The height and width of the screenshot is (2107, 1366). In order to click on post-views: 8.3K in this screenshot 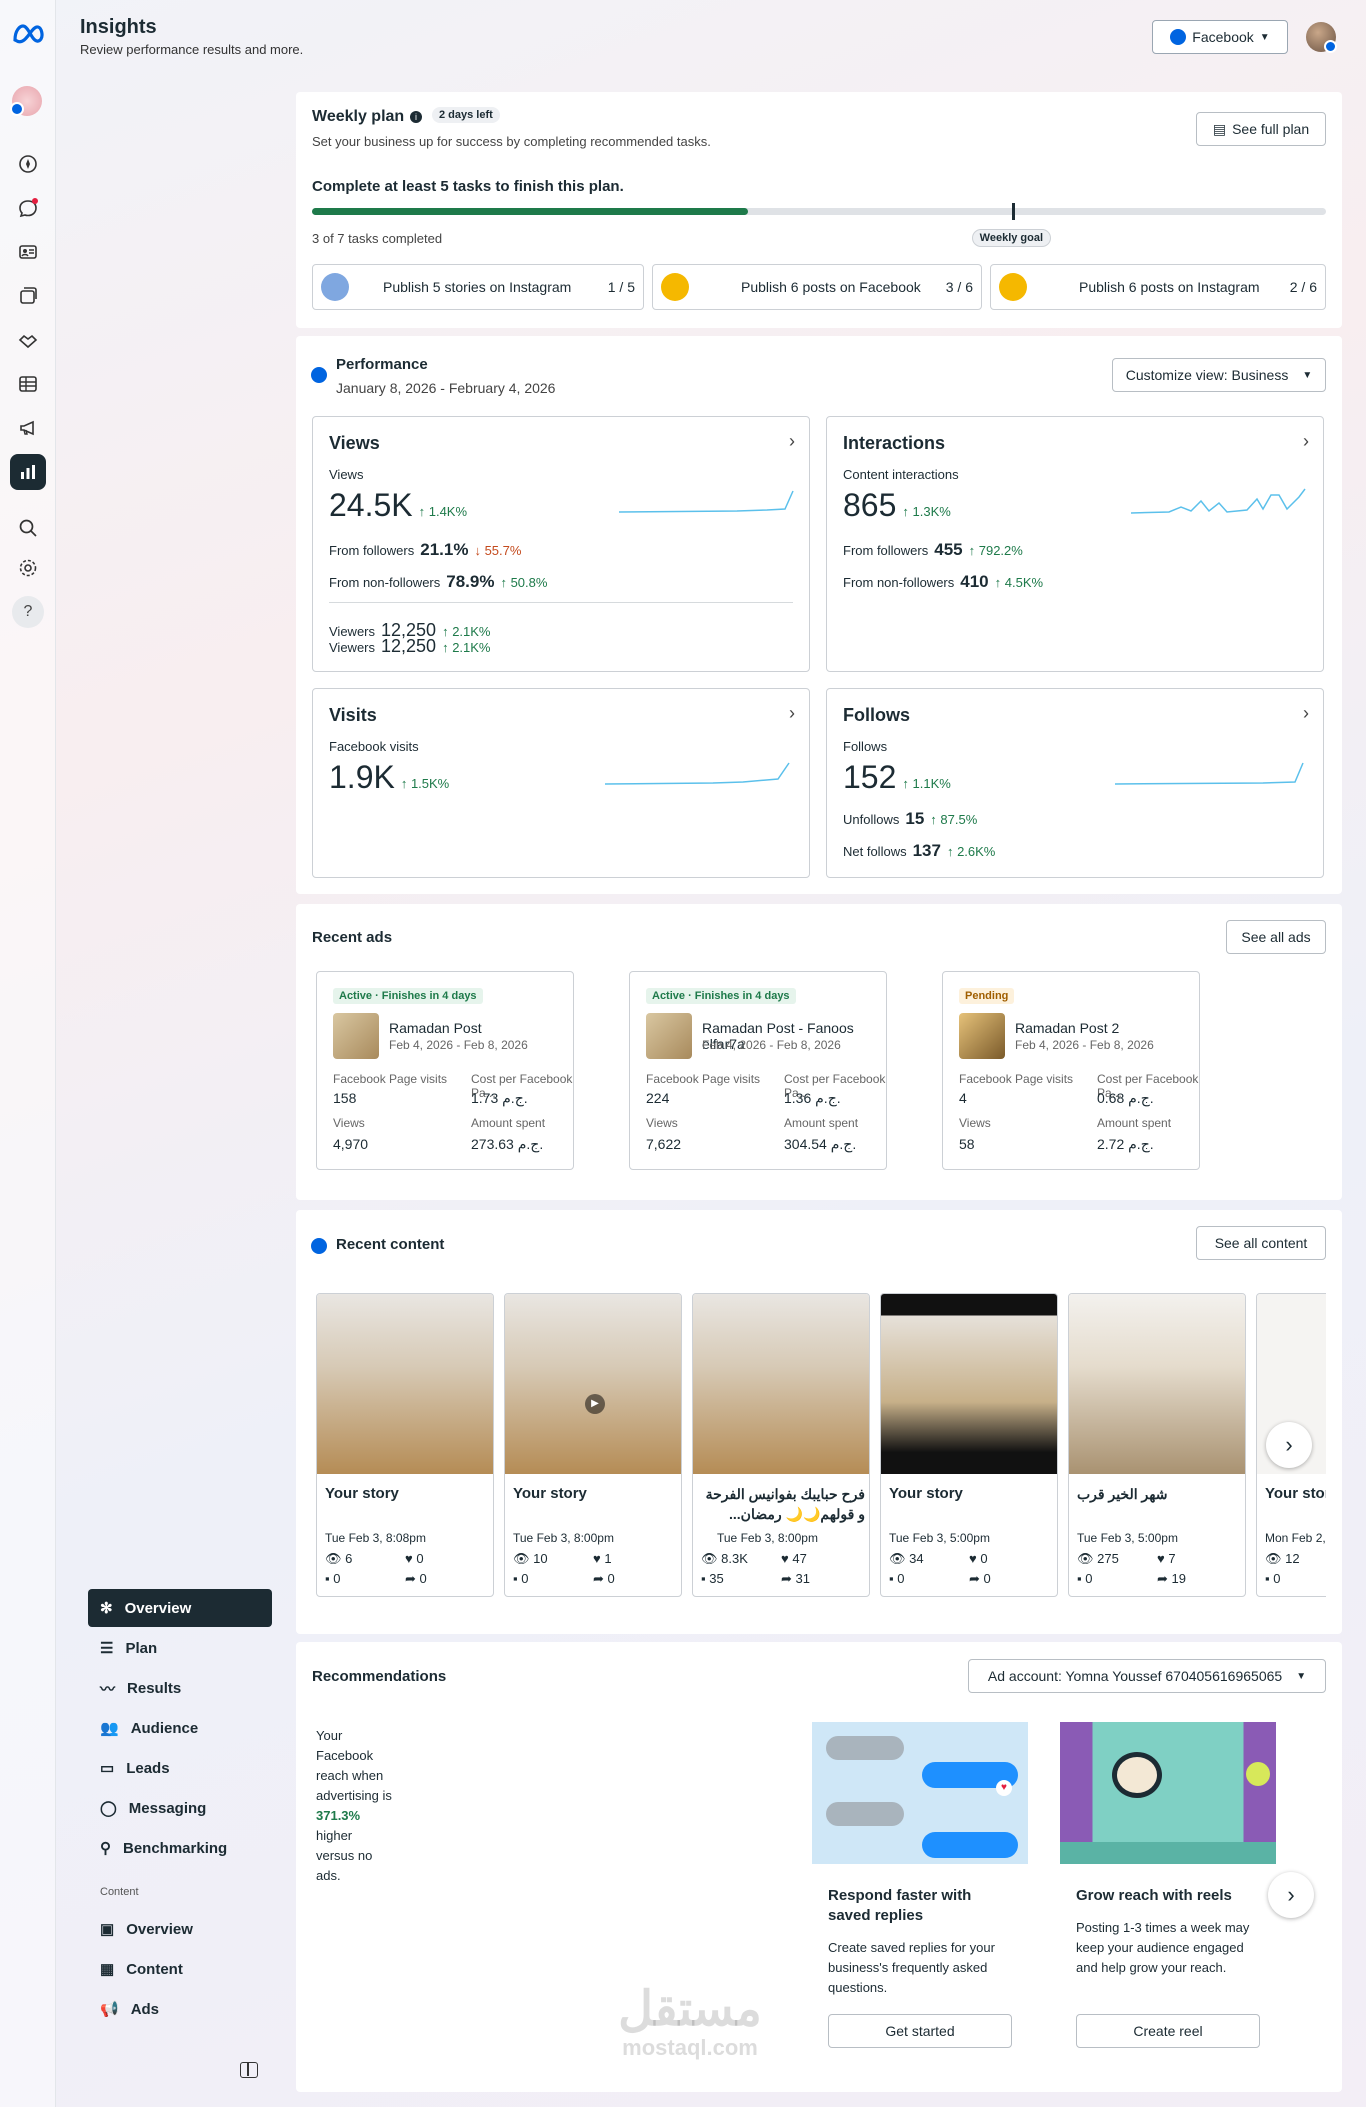, I will do `click(734, 1558)`.